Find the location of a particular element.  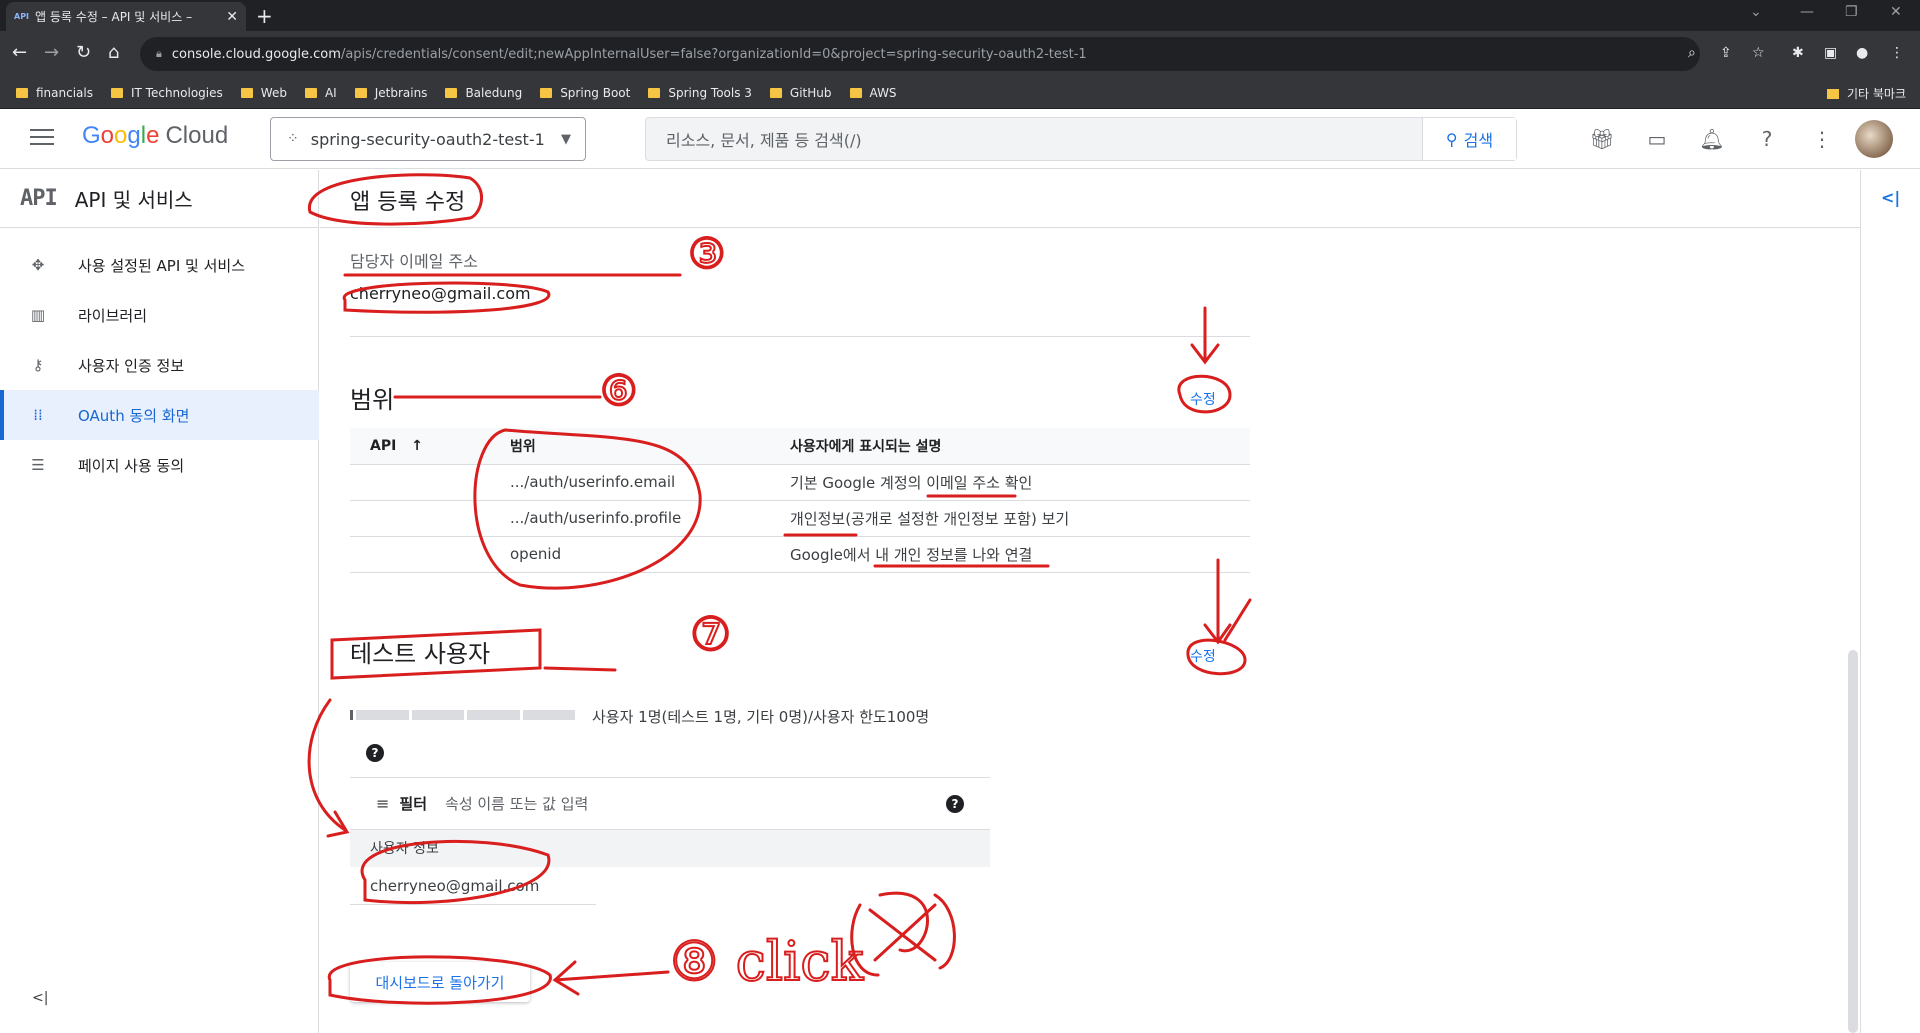

google-cloud-logo: Google Cloud is located at coordinates (155, 136).